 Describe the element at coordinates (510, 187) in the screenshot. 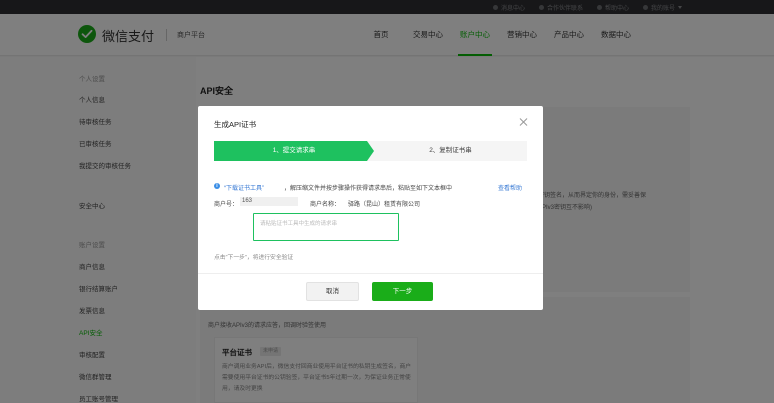

I see `view-help-link: 查看帮助` at that location.